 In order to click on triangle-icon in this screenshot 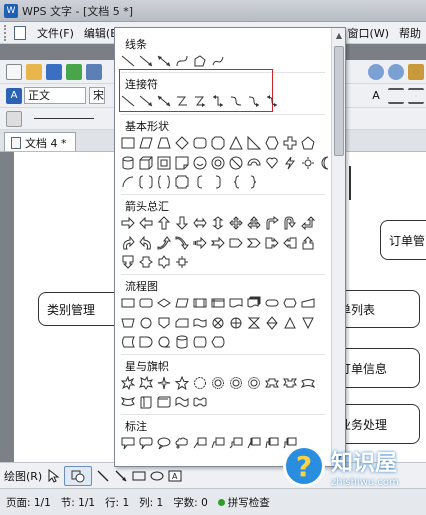, I will do `click(236, 143)`.